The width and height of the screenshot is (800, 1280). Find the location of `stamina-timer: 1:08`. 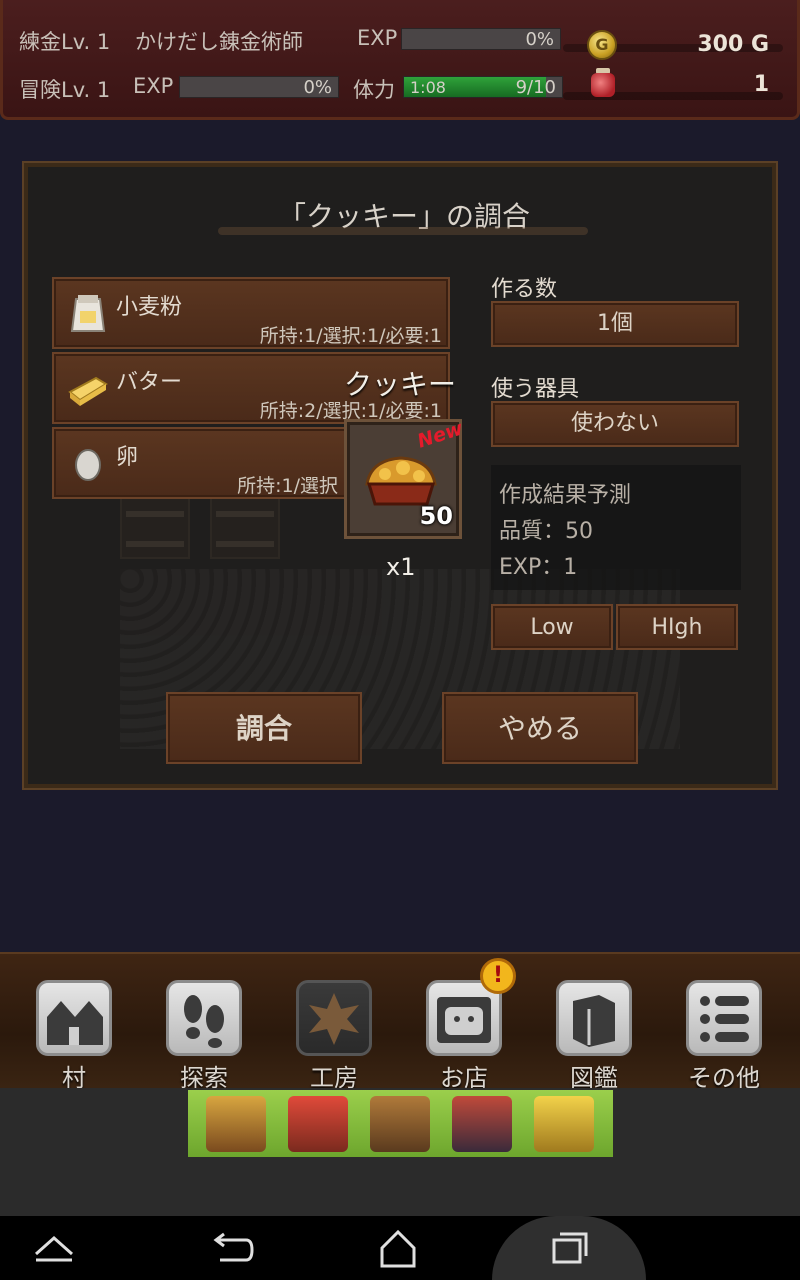

stamina-timer: 1:08 is located at coordinates (428, 87).